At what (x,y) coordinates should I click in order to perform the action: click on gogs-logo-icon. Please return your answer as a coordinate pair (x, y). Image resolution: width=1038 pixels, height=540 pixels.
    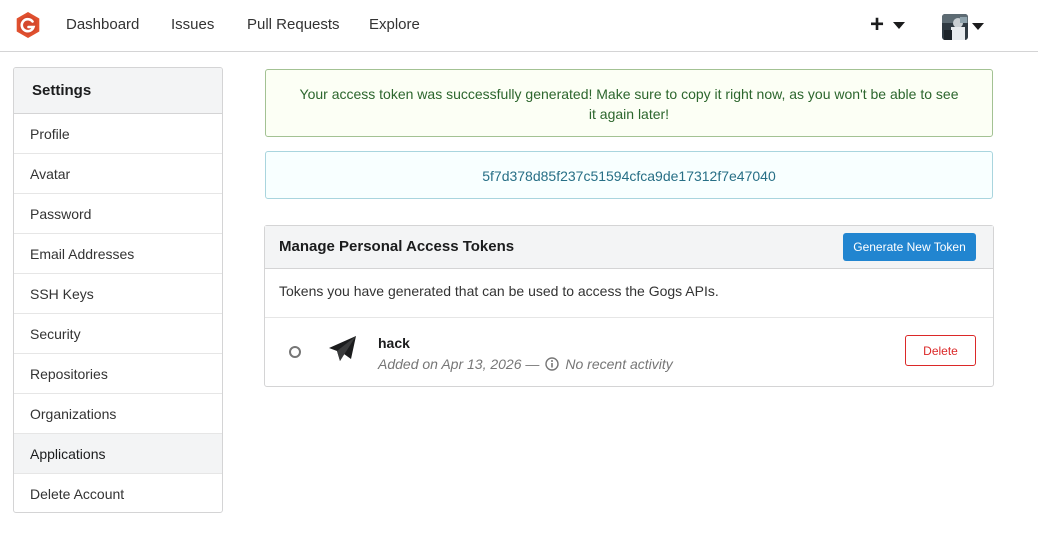
    Looking at the image, I should click on (28, 25).